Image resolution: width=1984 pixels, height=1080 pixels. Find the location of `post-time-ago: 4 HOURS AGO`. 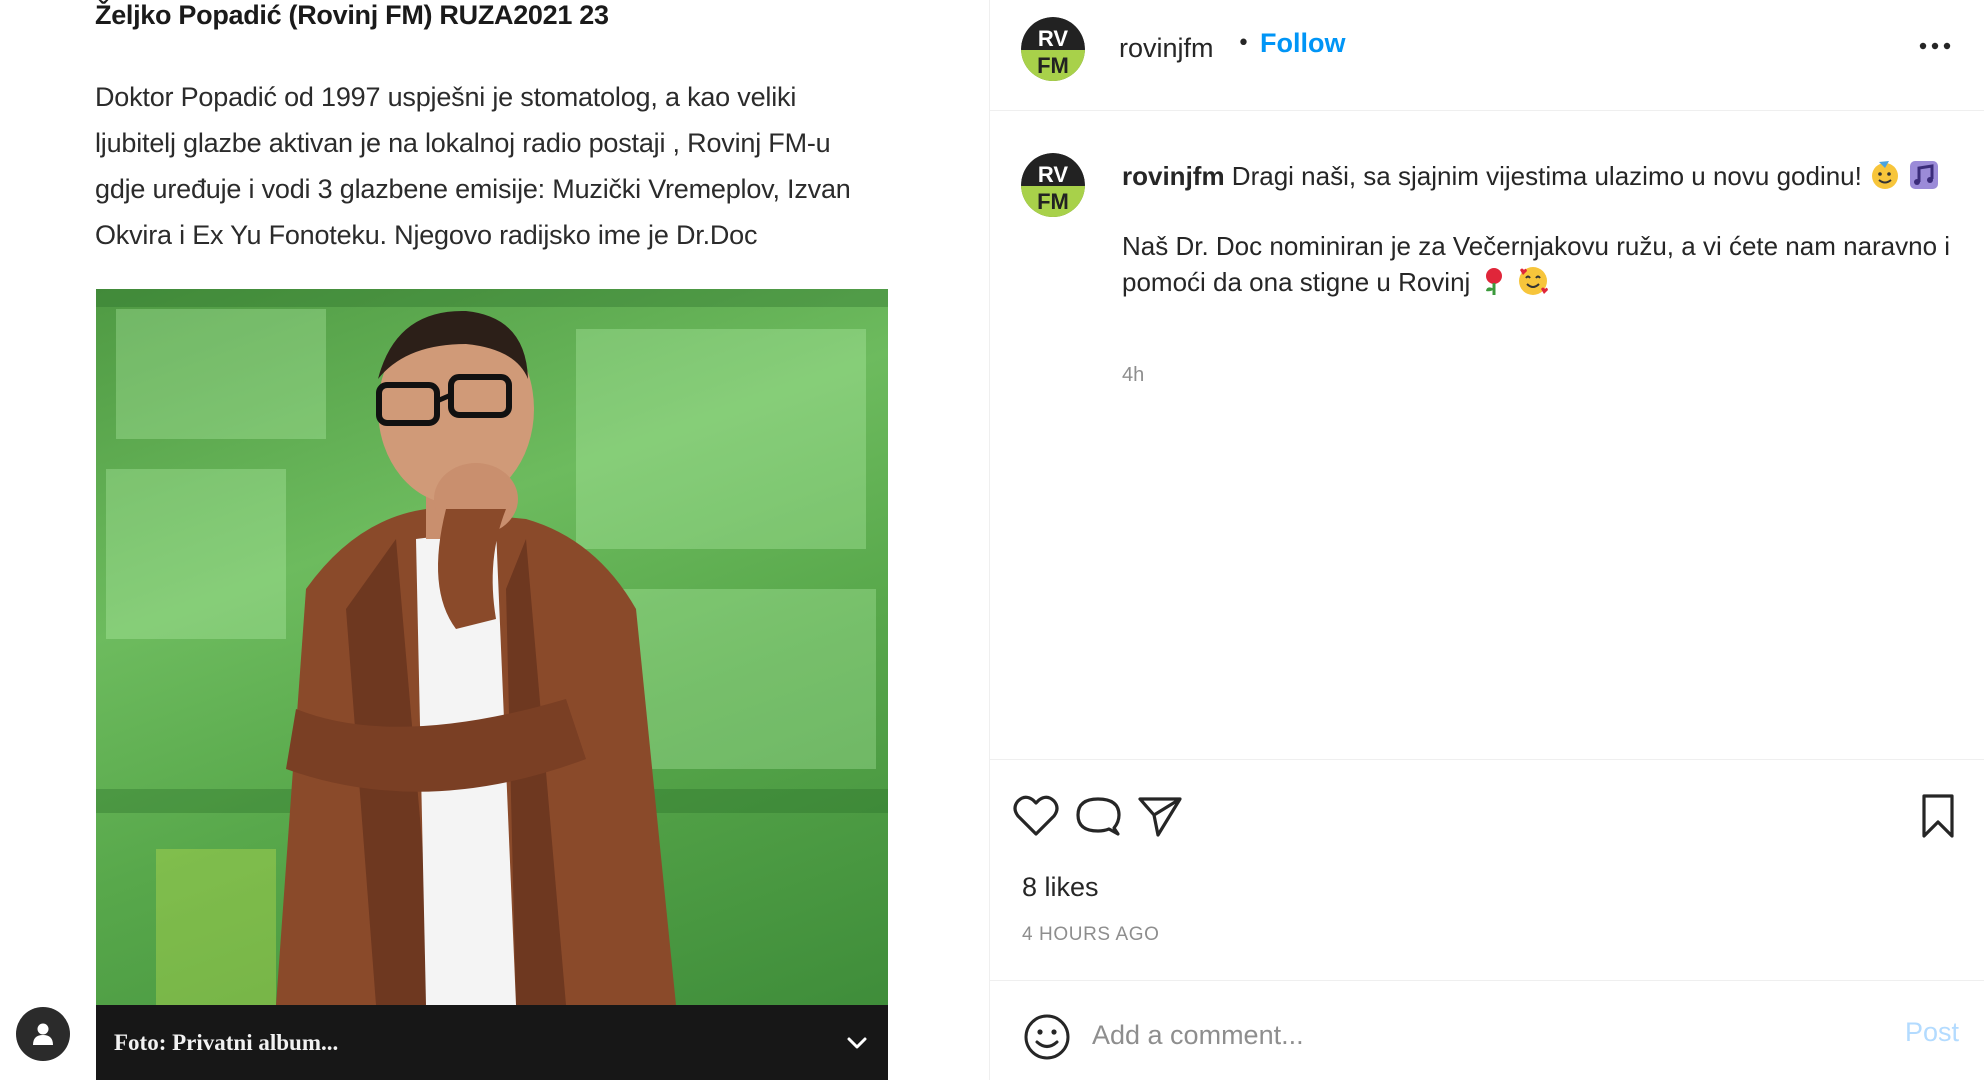

post-time-ago: 4 HOURS AGO is located at coordinates (1091, 934).